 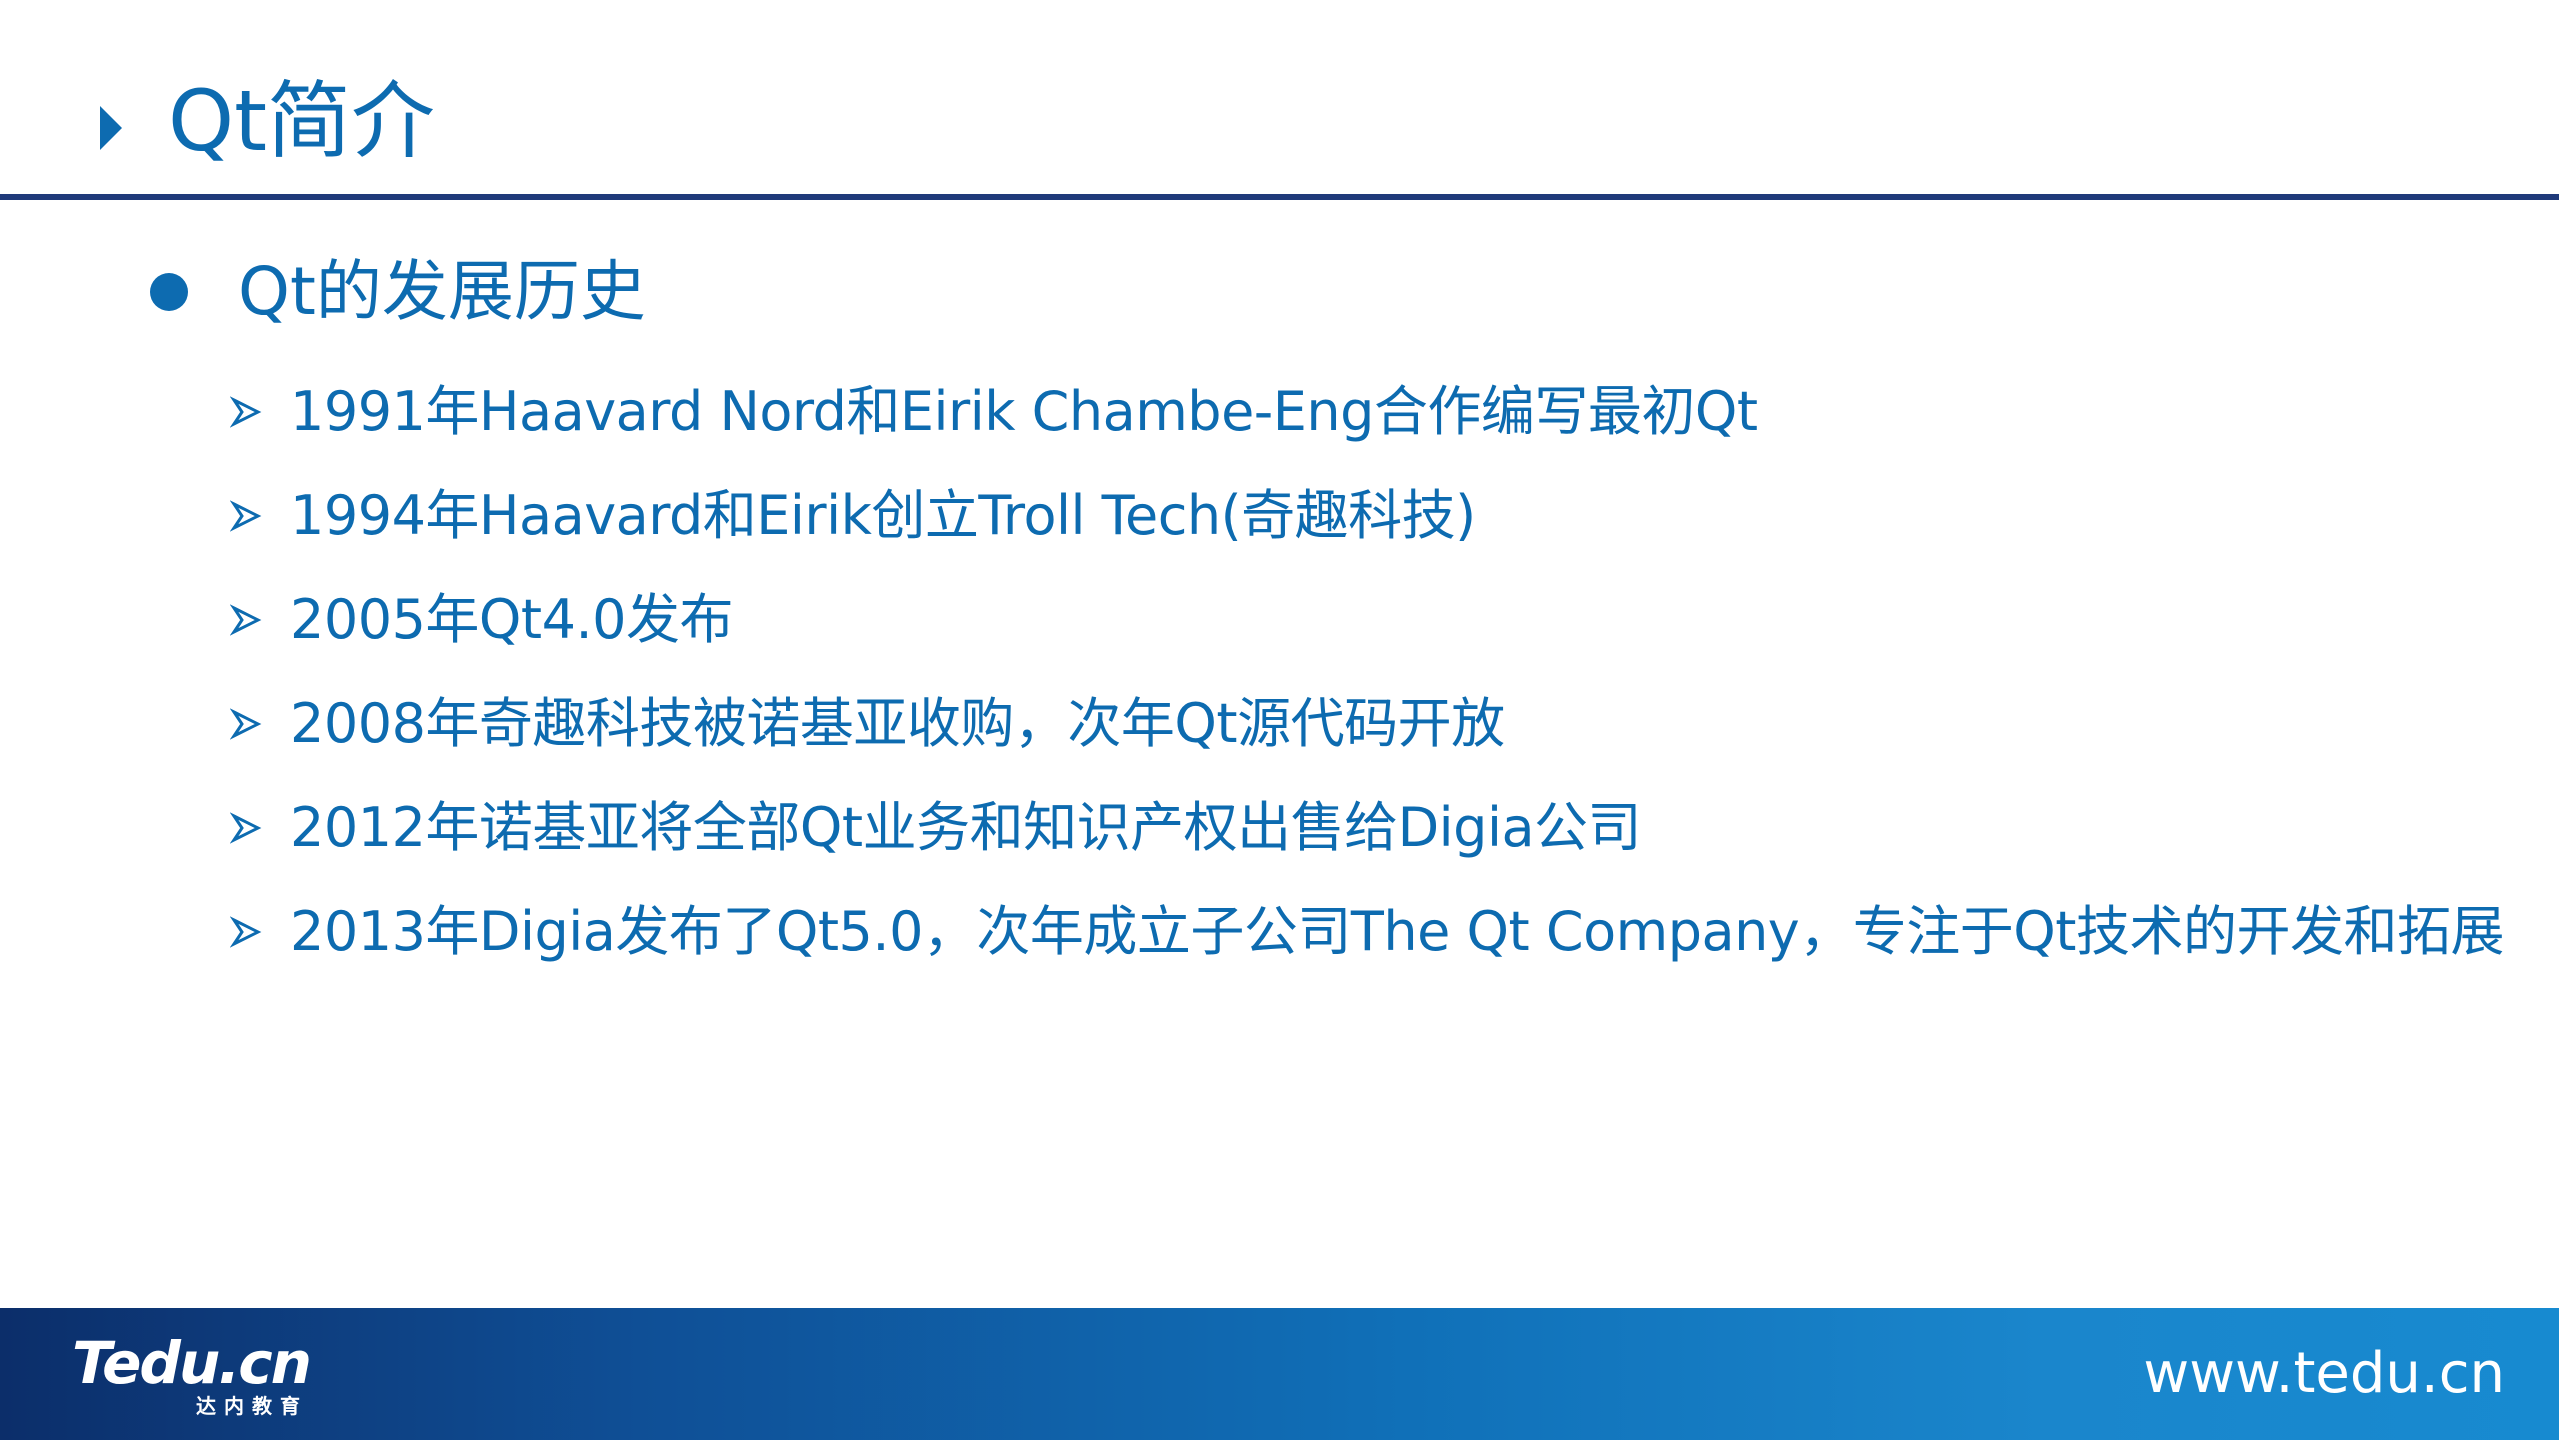 I want to click on filled-circle-icon, so click(x=169, y=292).